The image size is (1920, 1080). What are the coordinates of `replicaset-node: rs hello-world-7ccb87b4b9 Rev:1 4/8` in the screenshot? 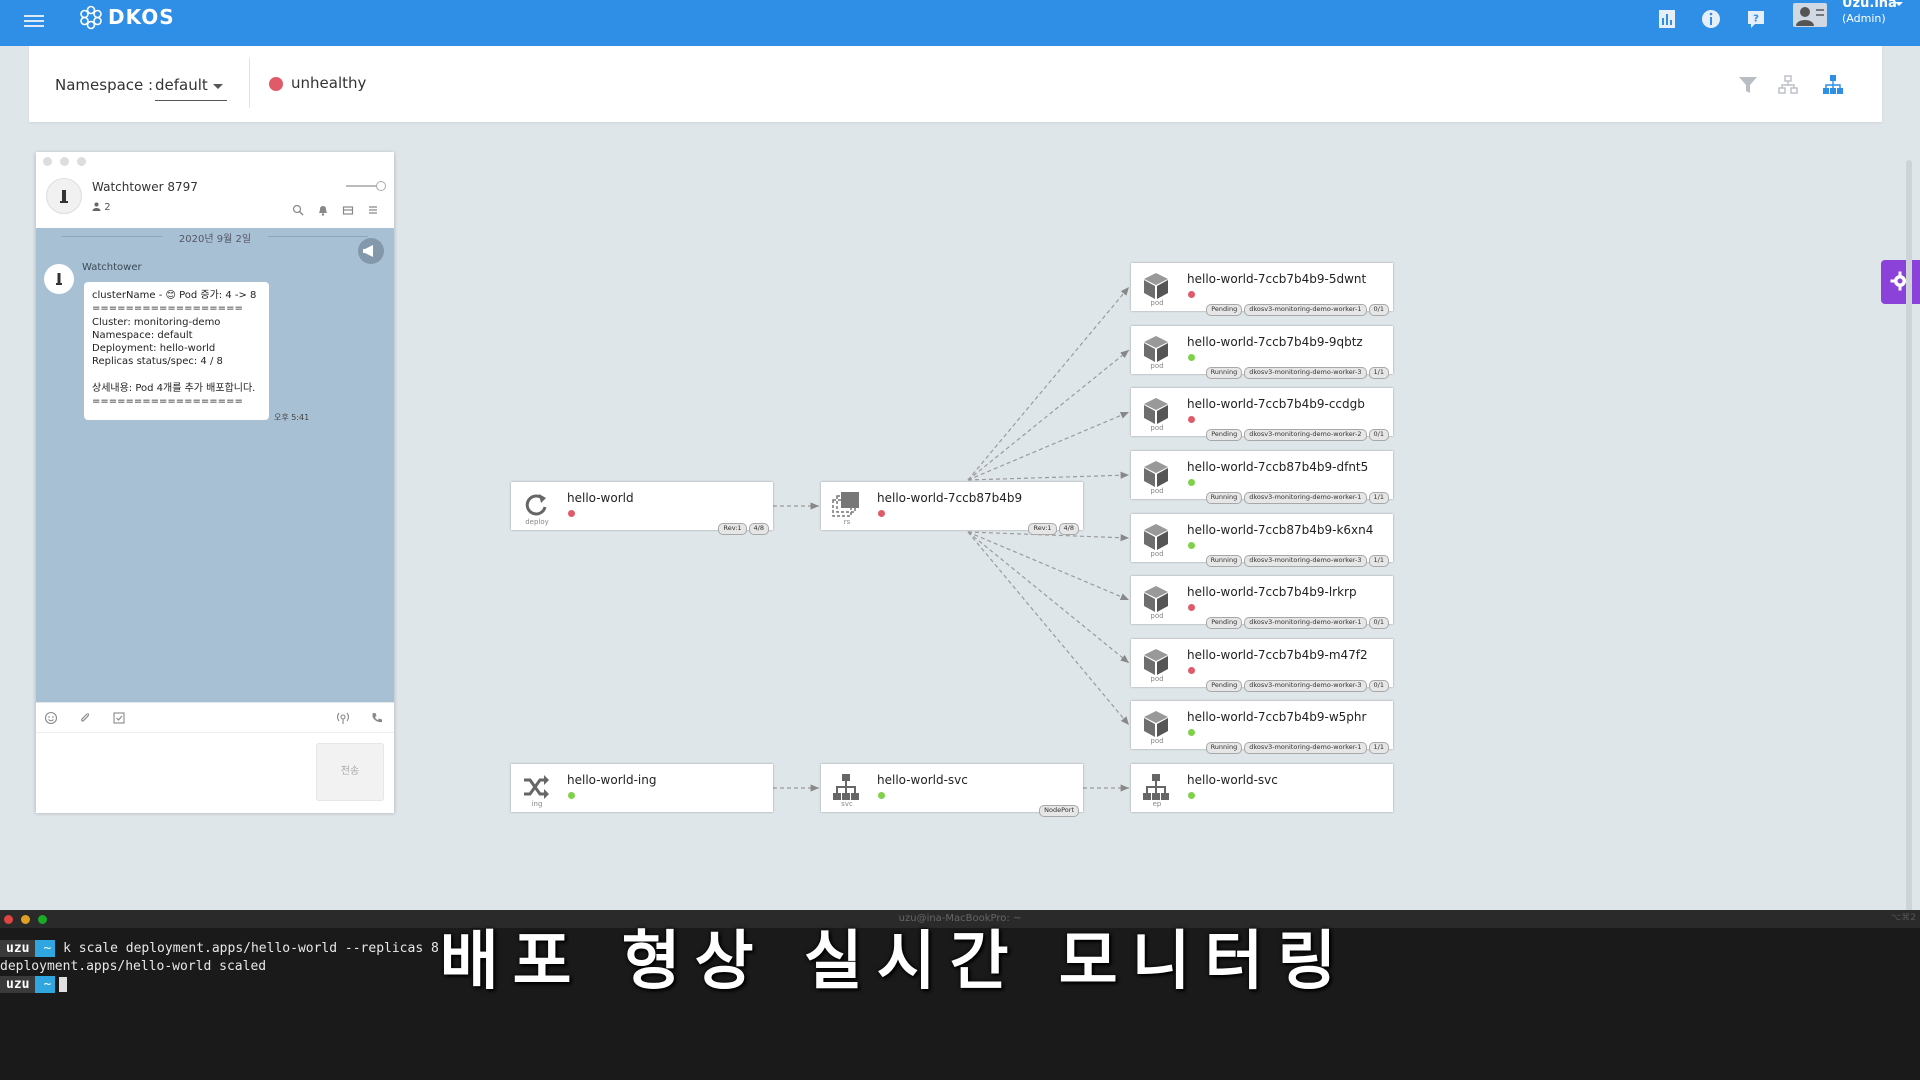 It's located at (952, 508).